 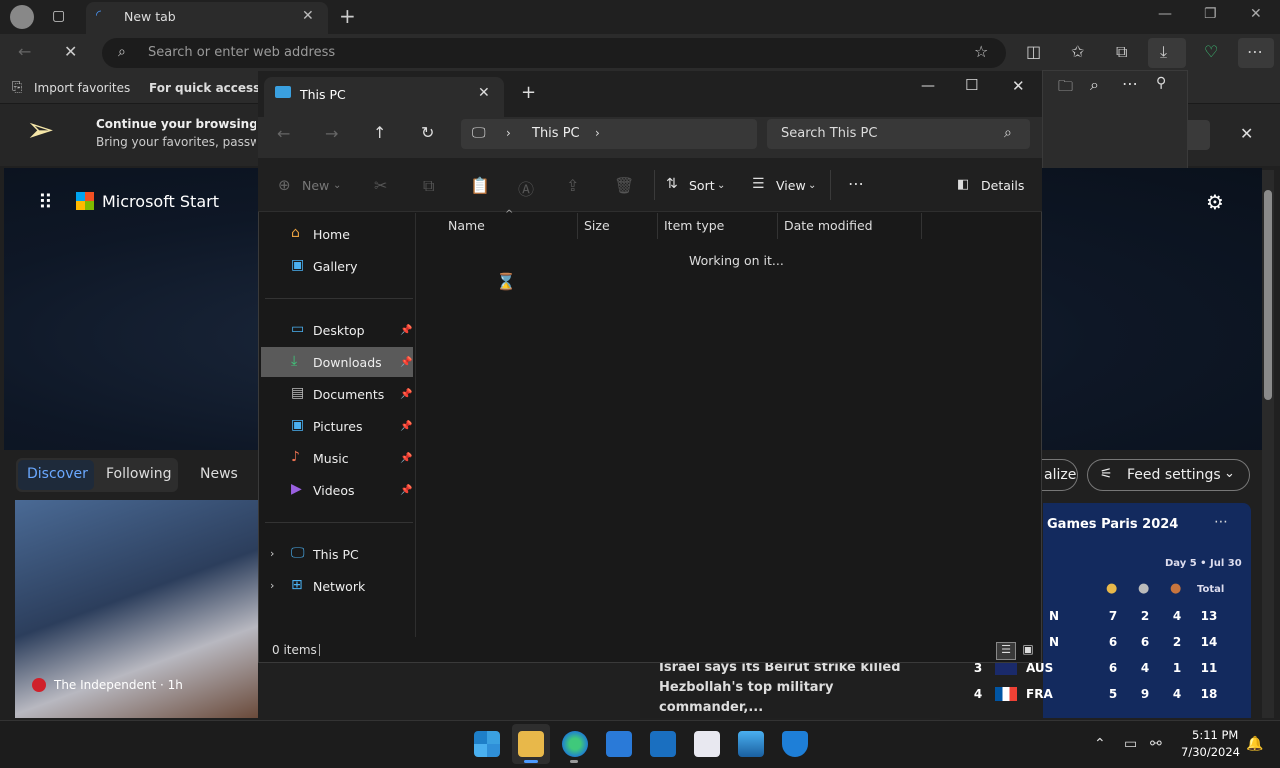 What do you see at coordinates (556, 133) in the screenshot?
I see `breadcrumb-this-pc: This PC` at bounding box center [556, 133].